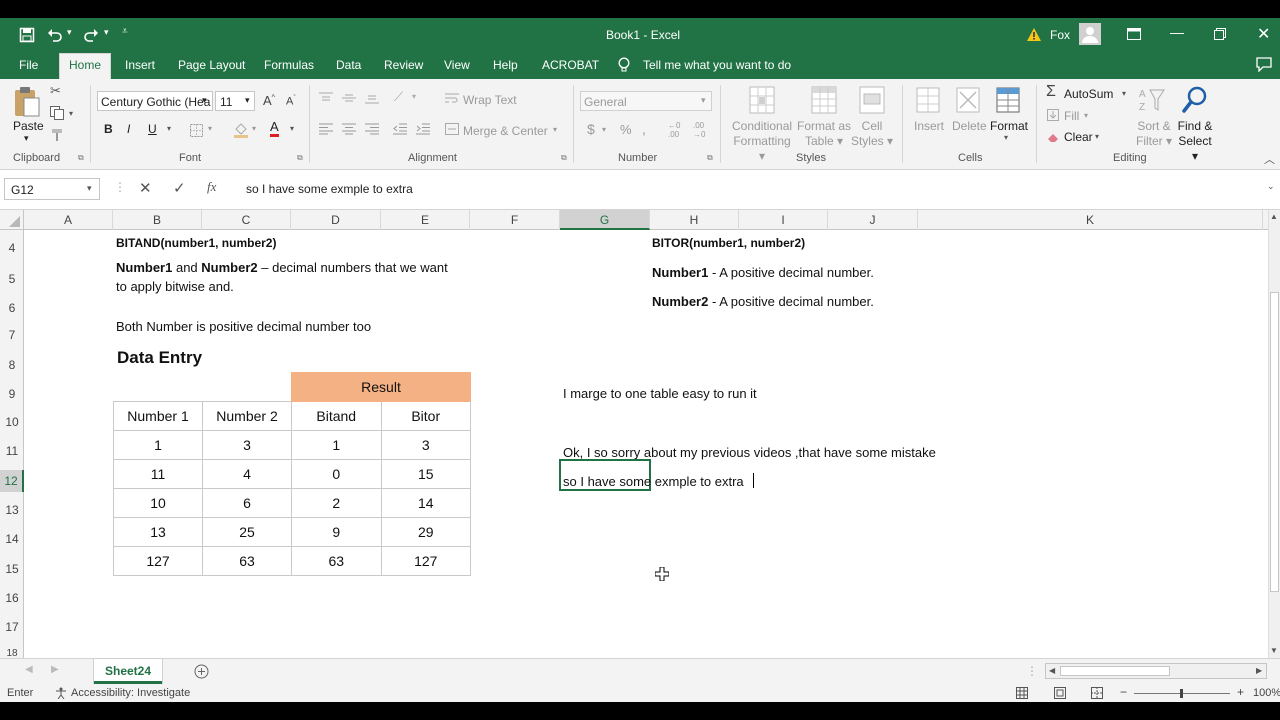 Image resolution: width=1280 pixels, height=720 pixels. What do you see at coordinates (400, 129) in the screenshot?
I see `decrease-indent-icon` at bounding box center [400, 129].